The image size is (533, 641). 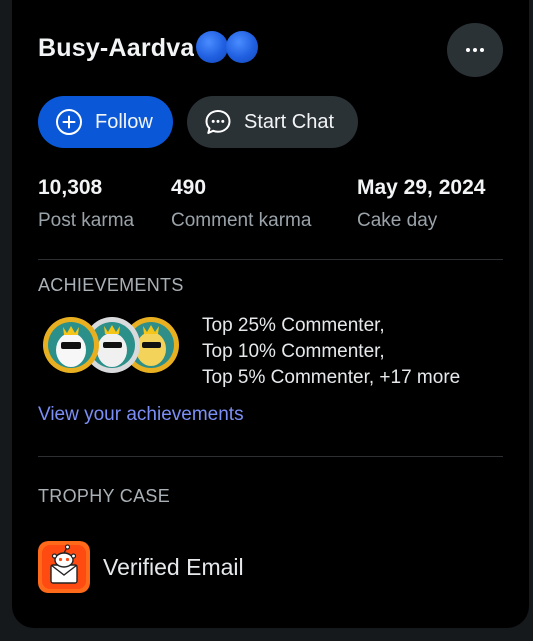 What do you see at coordinates (468, 50) in the screenshot?
I see `ellipsis-icon` at bounding box center [468, 50].